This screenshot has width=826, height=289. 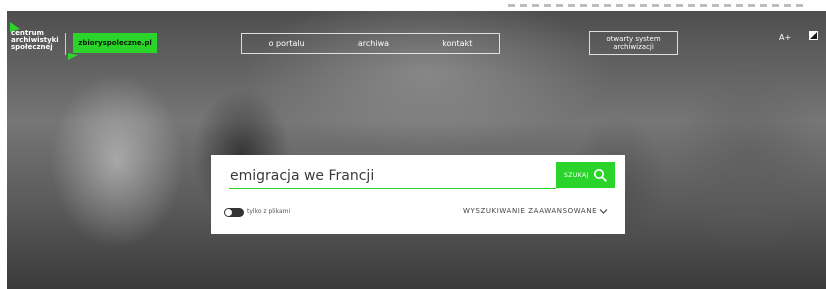 I want to click on files-only-label: tylko z plikami, so click(x=269, y=211).